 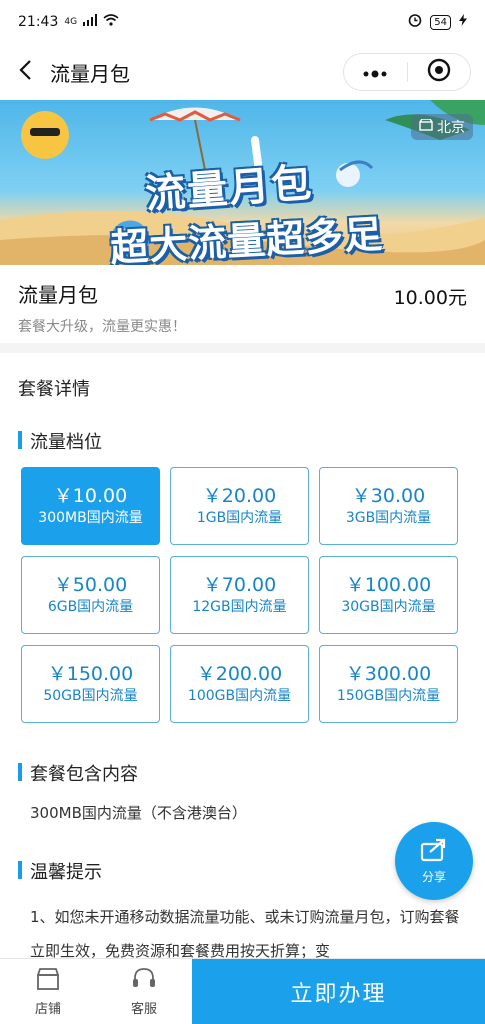 I want to click on tier-option: ￥50.00 6GB国内流量, so click(x=90, y=595).